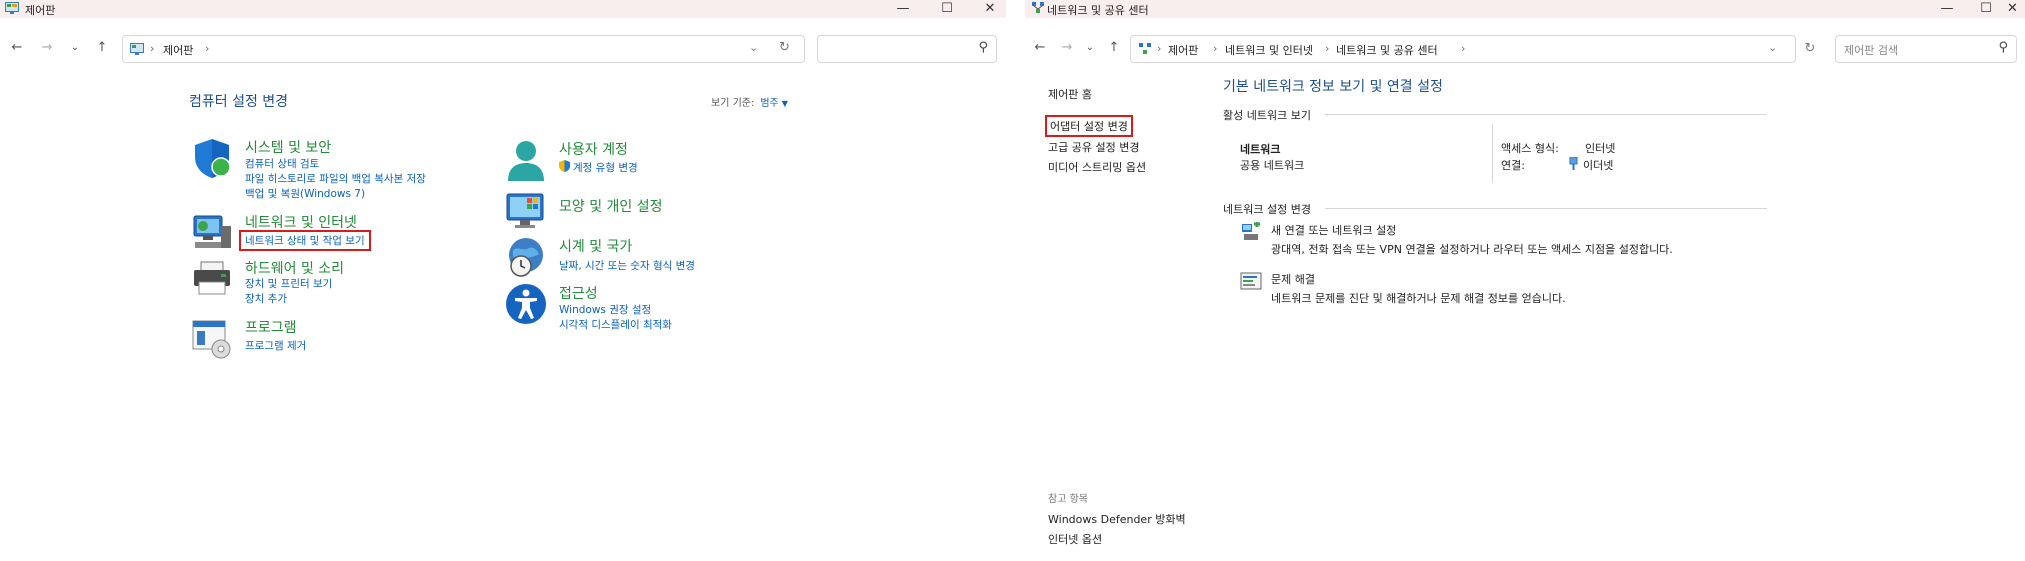 This screenshot has height=561, width=2025. Describe the element at coordinates (1387, 50) in the screenshot. I see `breadcrumb-item: 네트워크 및 공유 센터` at that location.